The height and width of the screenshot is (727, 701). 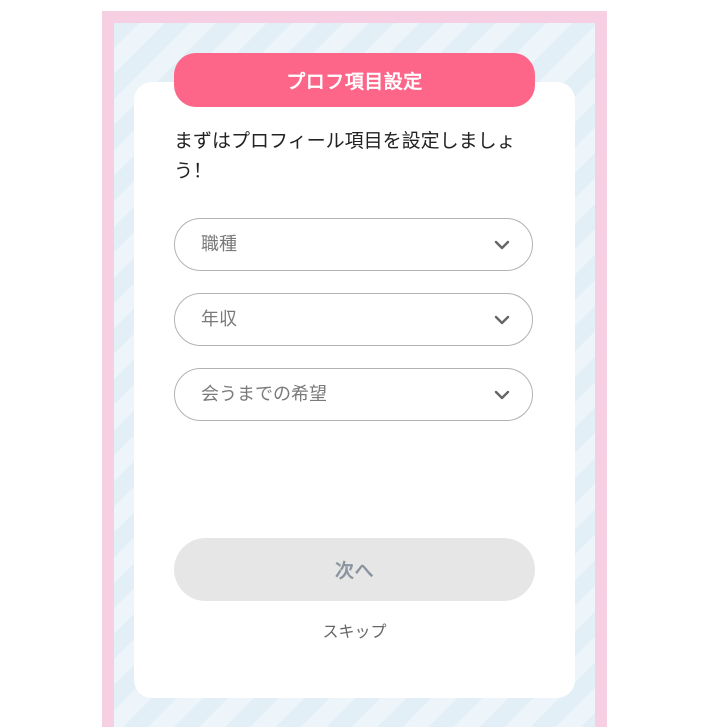 What do you see at coordinates (354, 569) in the screenshot?
I see `next-button: 次へ` at bounding box center [354, 569].